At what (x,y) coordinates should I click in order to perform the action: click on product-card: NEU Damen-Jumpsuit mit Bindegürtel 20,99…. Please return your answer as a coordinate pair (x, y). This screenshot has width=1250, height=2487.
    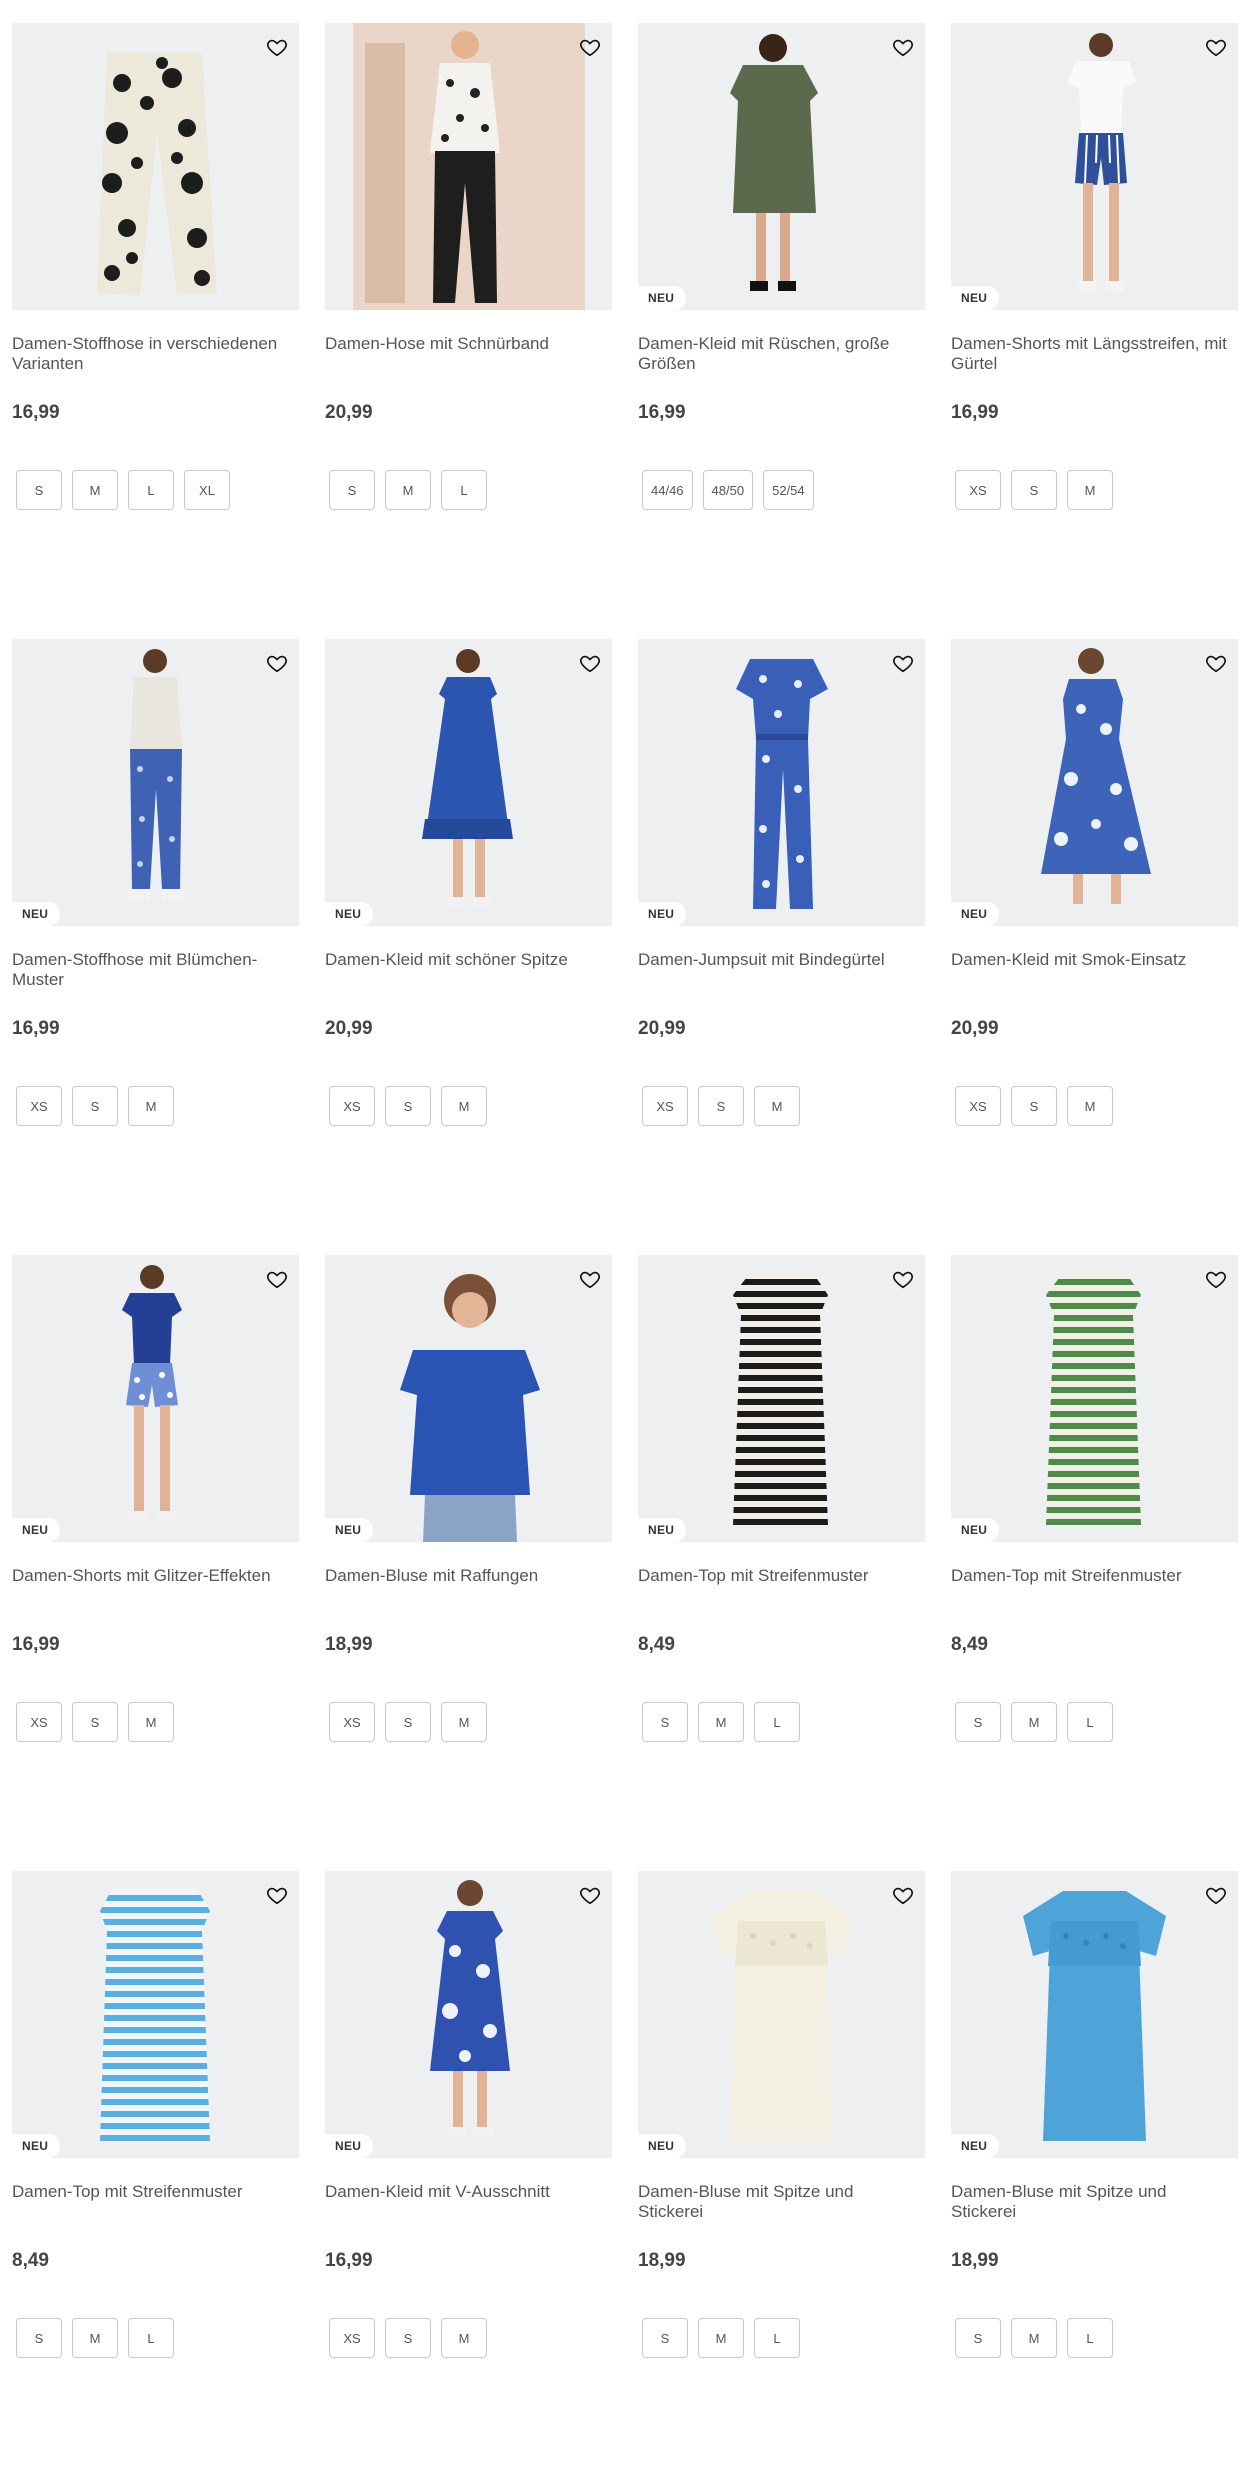
    Looking at the image, I should click on (781, 947).